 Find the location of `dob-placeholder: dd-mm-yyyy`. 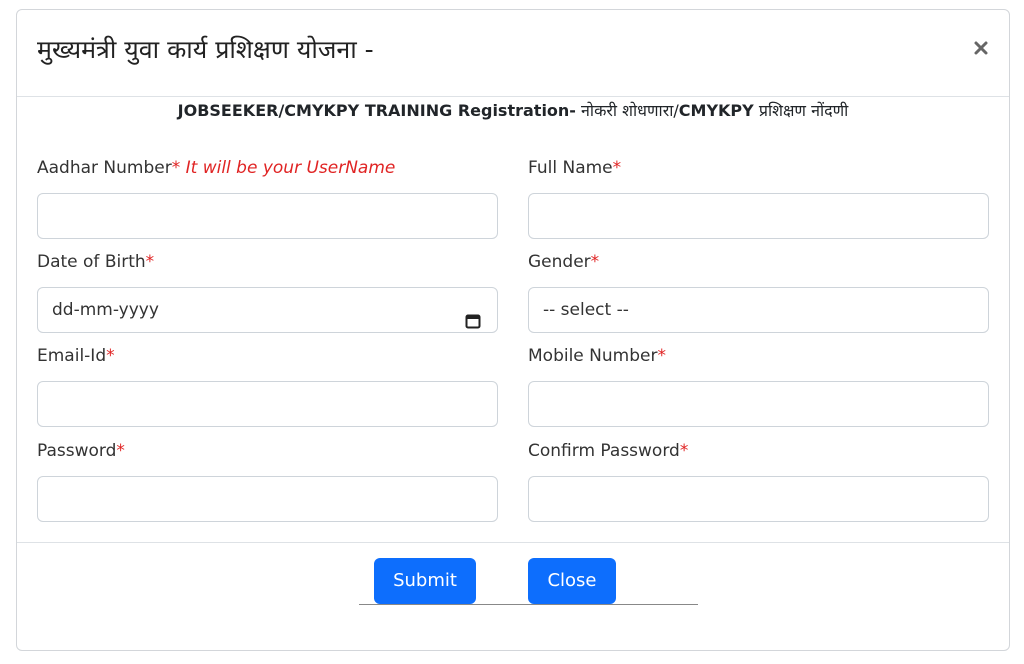

dob-placeholder: dd-mm-yyyy is located at coordinates (105, 310).